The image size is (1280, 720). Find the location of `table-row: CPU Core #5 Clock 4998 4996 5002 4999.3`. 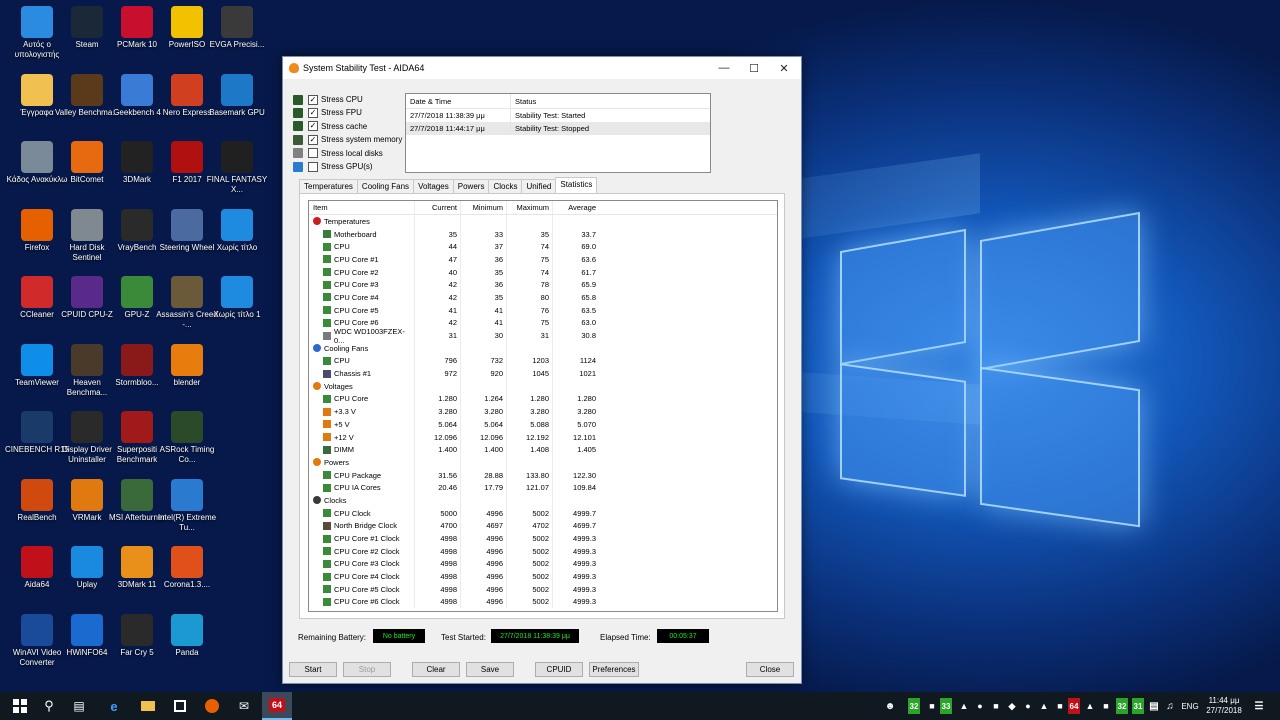

table-row: CPU Core #5 Clock 4998 4996 5002 4999.3 is located at coordinates (543, 589).